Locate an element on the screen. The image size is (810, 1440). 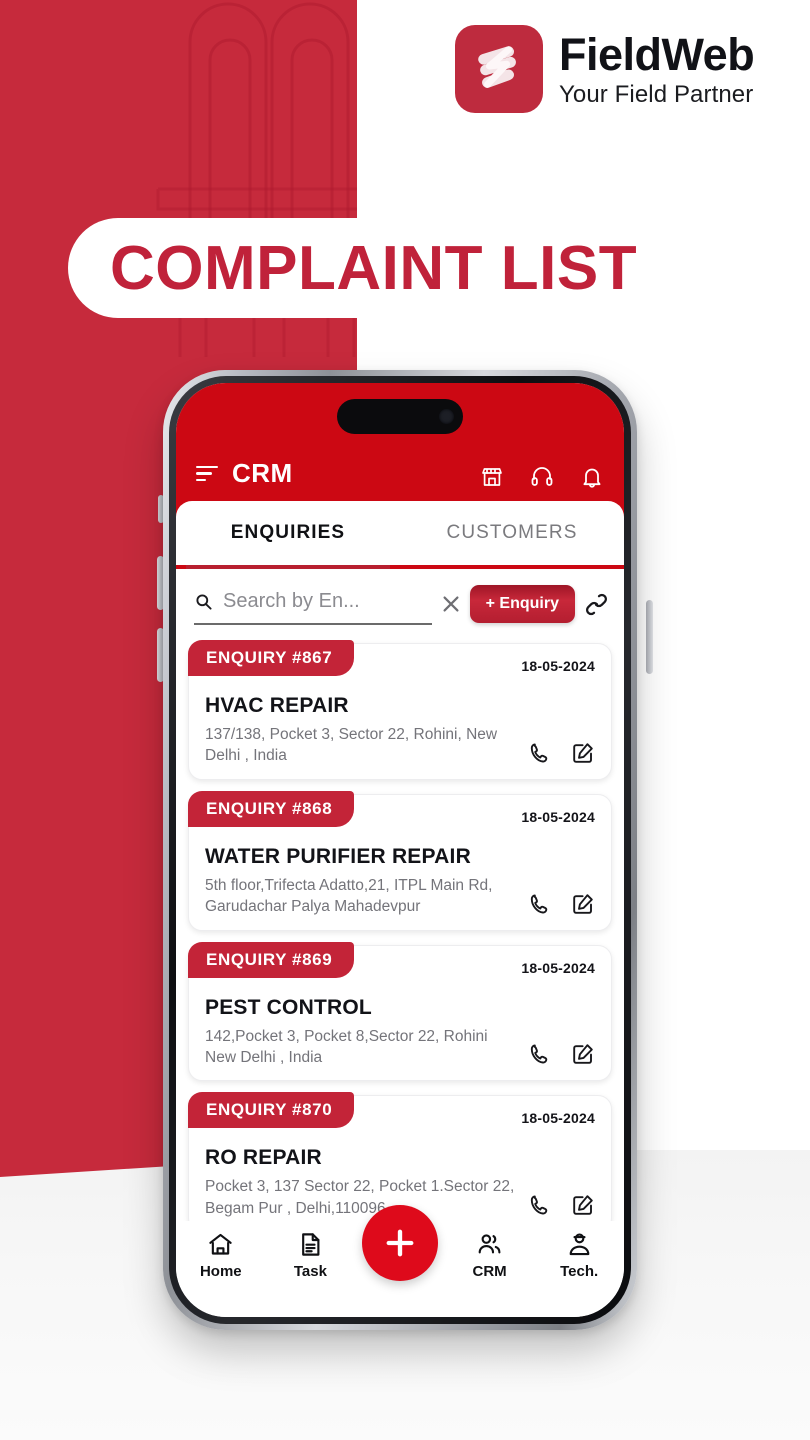
add-fab-button is located at coordinates (399, 1243).